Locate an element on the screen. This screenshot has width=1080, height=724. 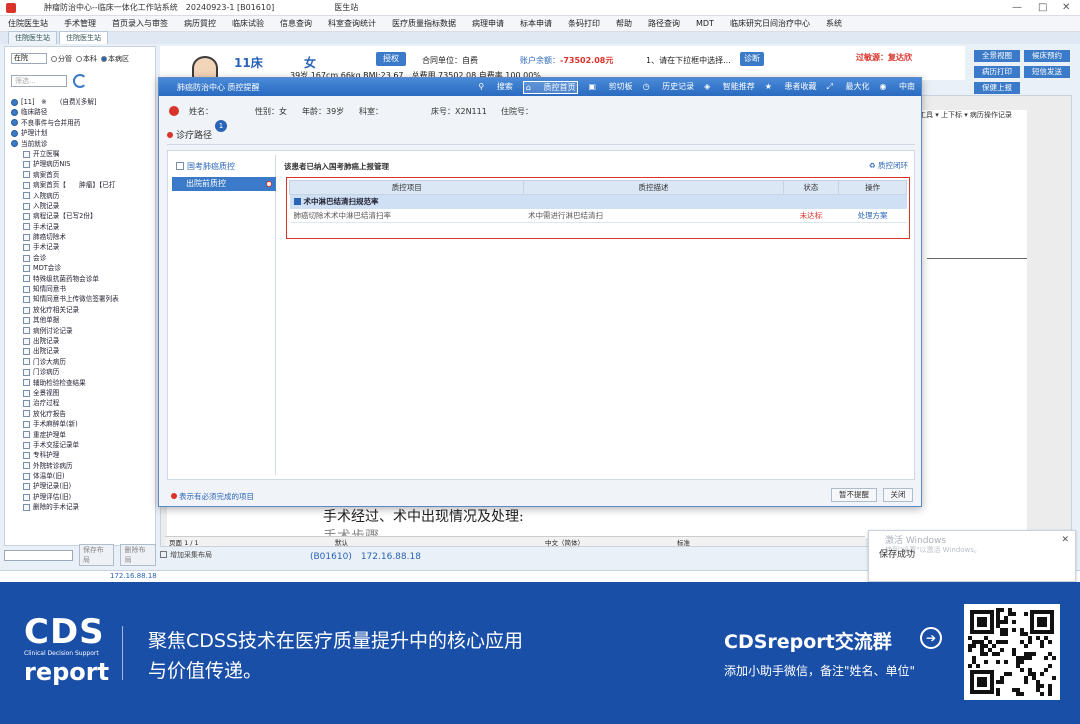
tree-item: [11] ※ (自费)[多解] is located at coordinates (83, 102).